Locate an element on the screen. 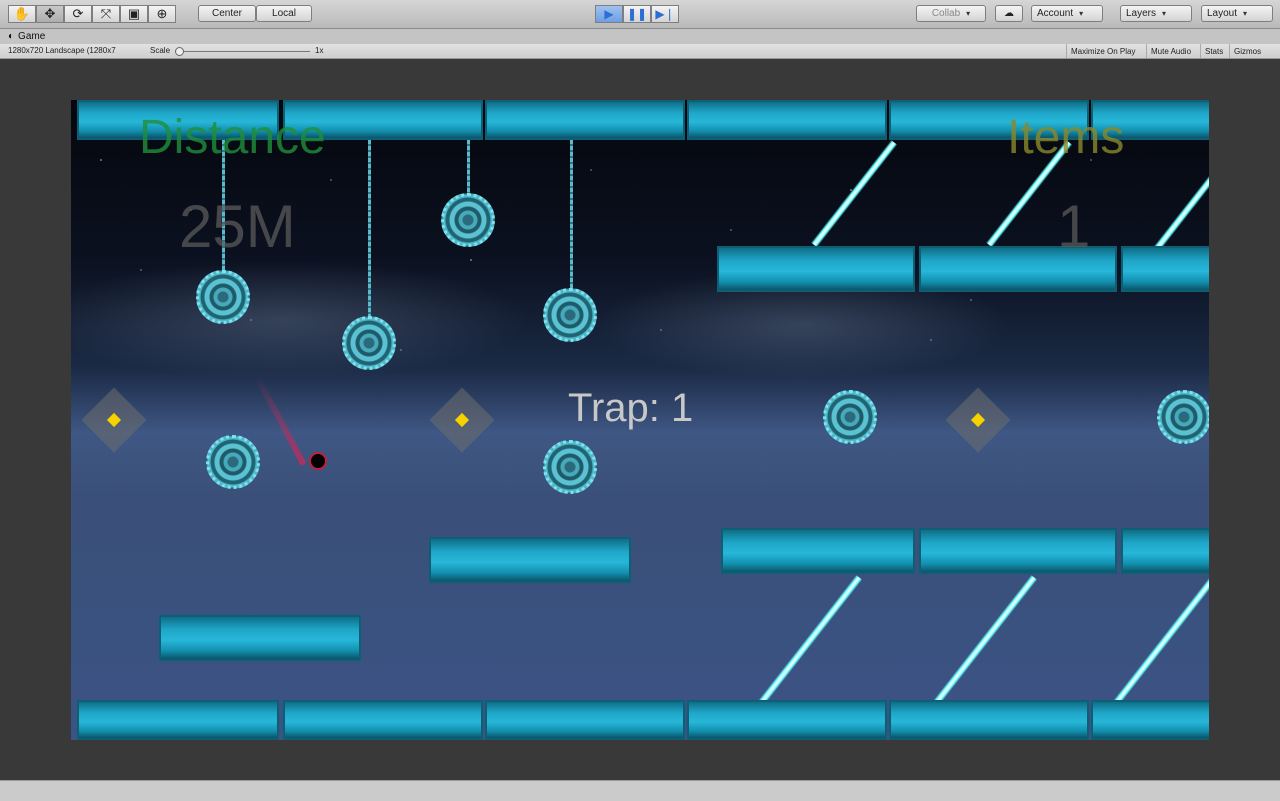 The height and width of the screenshot is (801, 1280). mute-audio-toggle: Mute Audio is located at coordinates (1170, 51).